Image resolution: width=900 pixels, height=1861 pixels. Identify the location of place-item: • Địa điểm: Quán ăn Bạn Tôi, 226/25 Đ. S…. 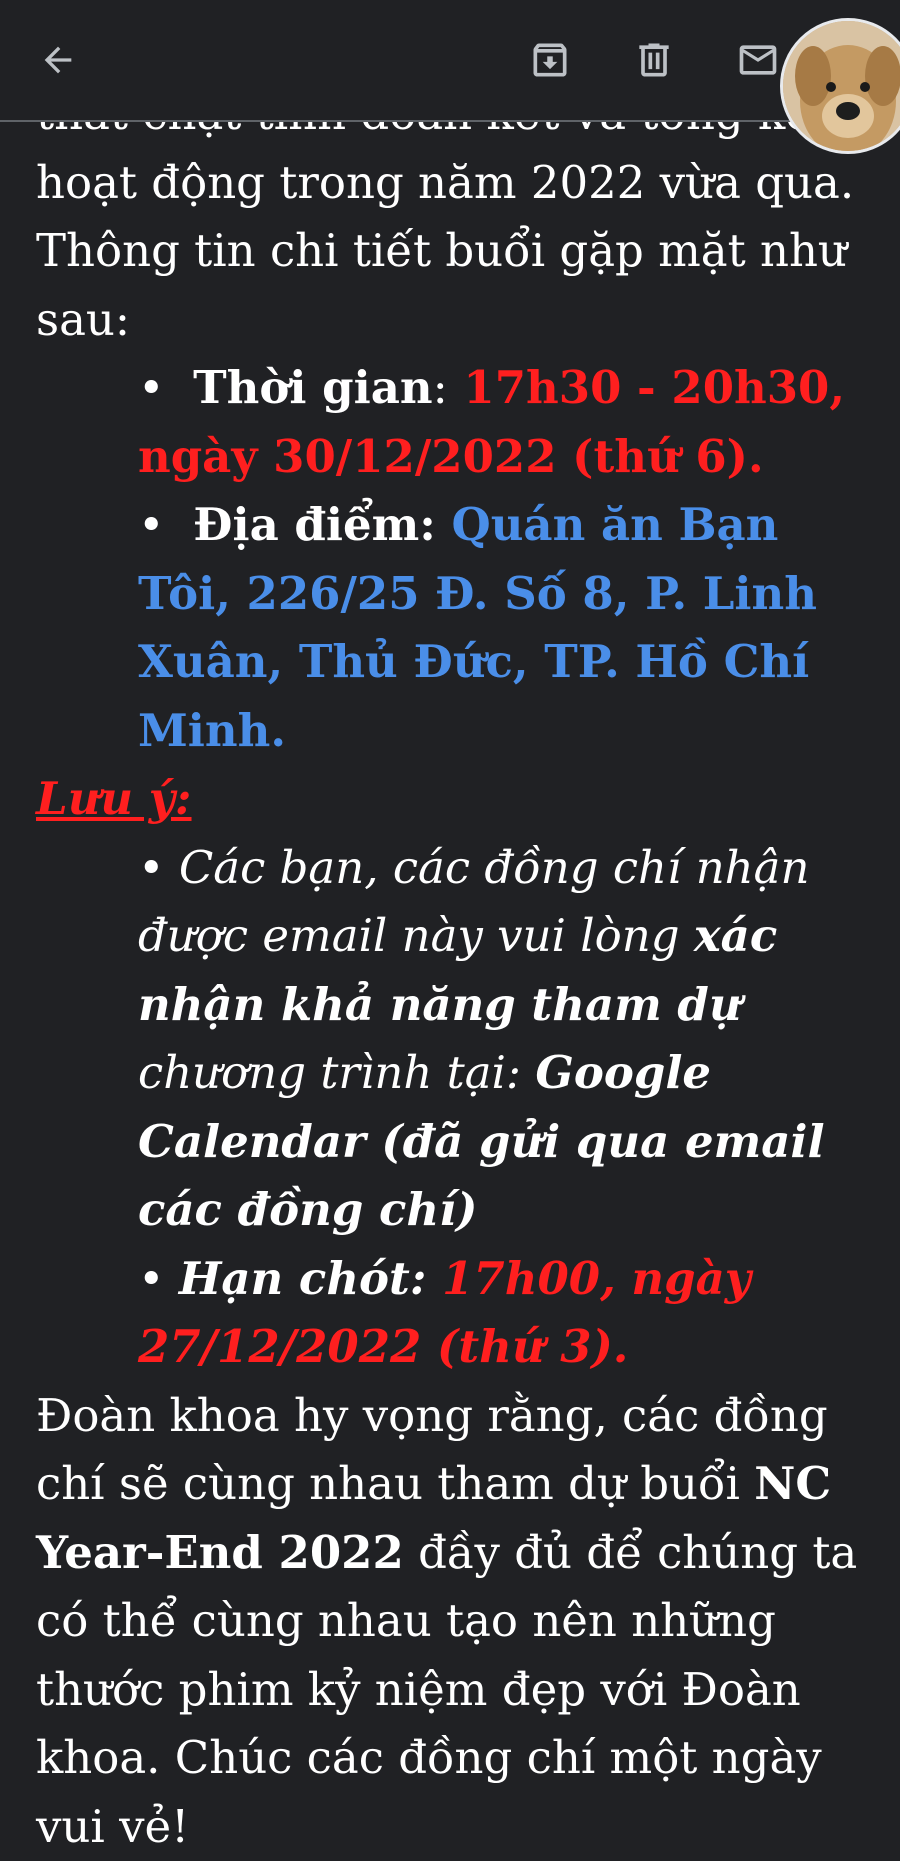
(456, 628).